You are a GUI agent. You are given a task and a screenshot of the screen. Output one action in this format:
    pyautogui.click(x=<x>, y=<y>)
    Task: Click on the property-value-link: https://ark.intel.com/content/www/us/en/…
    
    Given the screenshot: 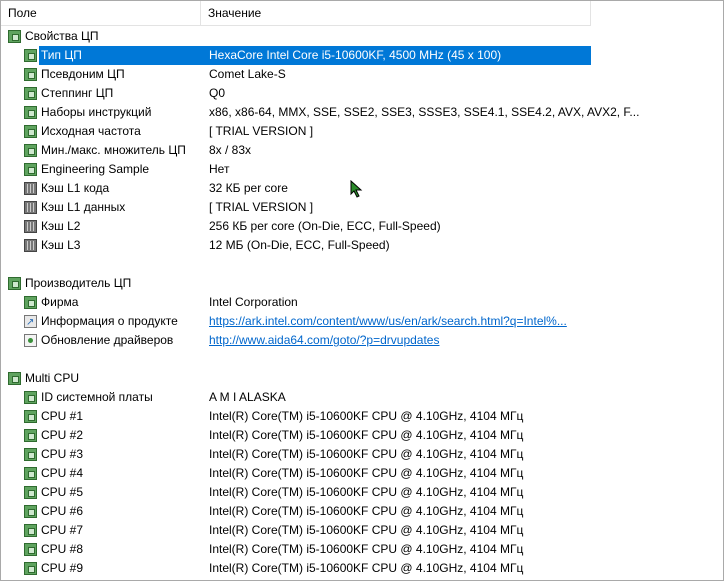 What is the action you would take?
    pyautogui.click(x=388, y=321)
    